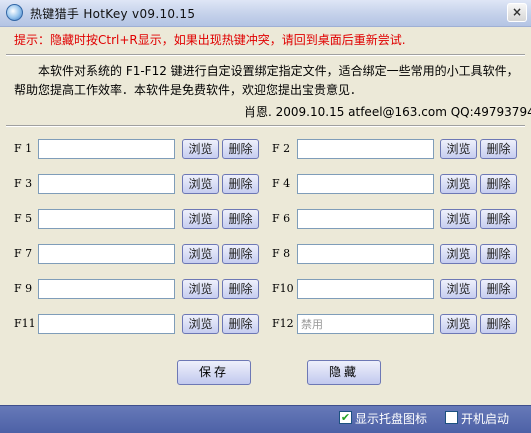  What do you see at coordinates (200, 219) in the screenshot?
I see `f5-browse-button: 浏览` at bounding box center [200, 219].